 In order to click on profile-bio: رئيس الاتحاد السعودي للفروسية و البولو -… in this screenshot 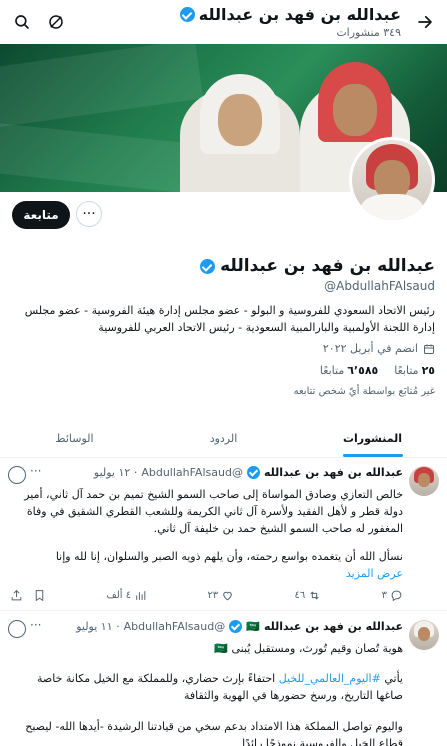, I will do `click(229, 319)`.